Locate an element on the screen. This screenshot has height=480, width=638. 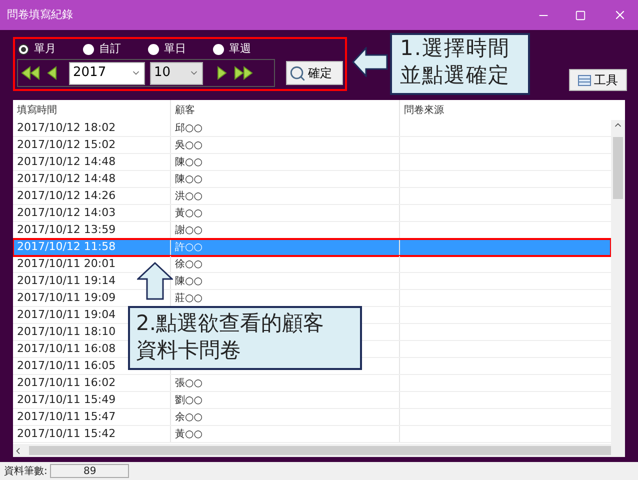
table-cell: 劉○○ is located at coordinates (285, 400).